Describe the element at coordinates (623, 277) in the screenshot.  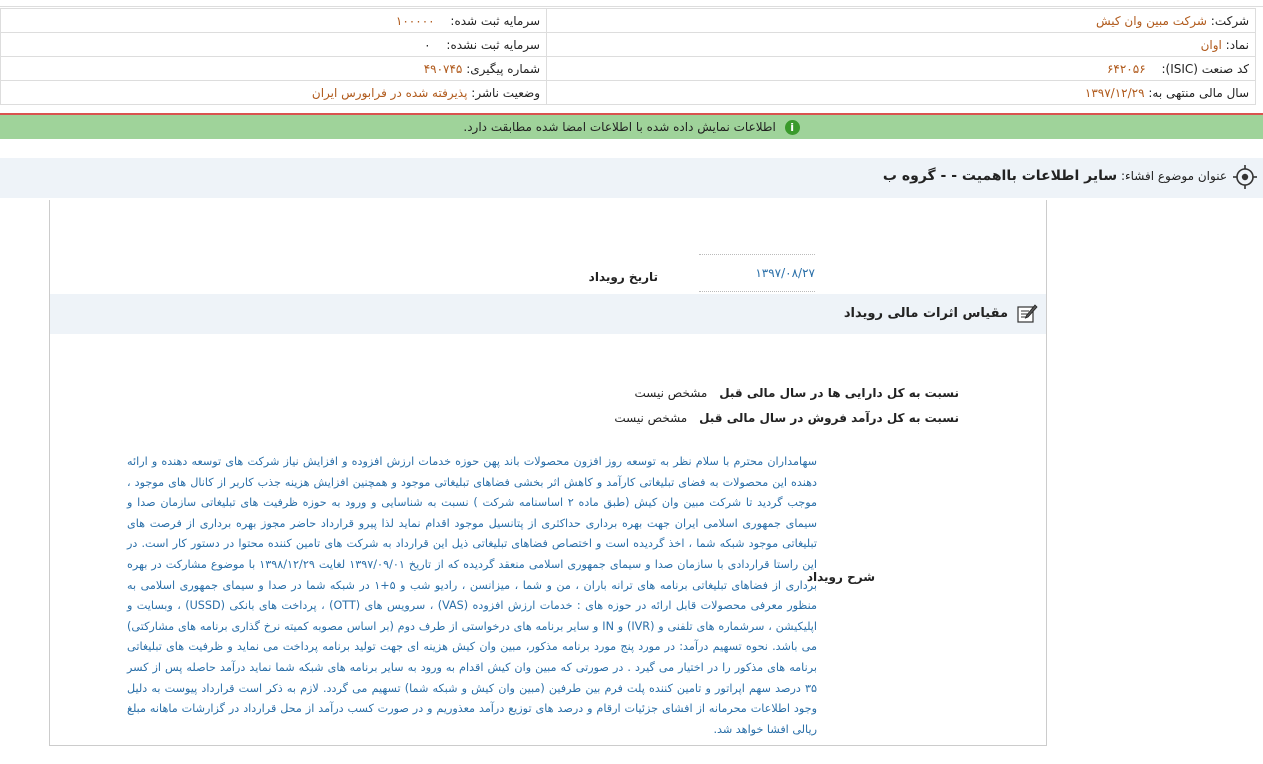
I see `event-date-label: تاریخ رویداد` at that location.